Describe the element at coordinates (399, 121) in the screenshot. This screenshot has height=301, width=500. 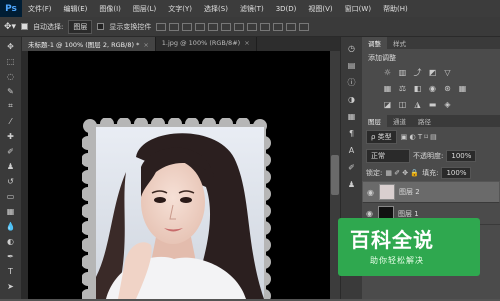
I see `tab-channels: 通道` at that location.